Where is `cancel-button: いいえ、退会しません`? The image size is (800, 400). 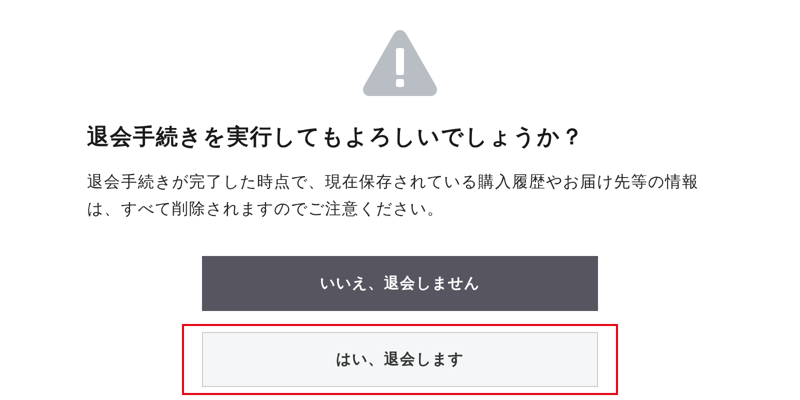
cancel-button: いいえ、退会しません is located at coordinates (400, 283).